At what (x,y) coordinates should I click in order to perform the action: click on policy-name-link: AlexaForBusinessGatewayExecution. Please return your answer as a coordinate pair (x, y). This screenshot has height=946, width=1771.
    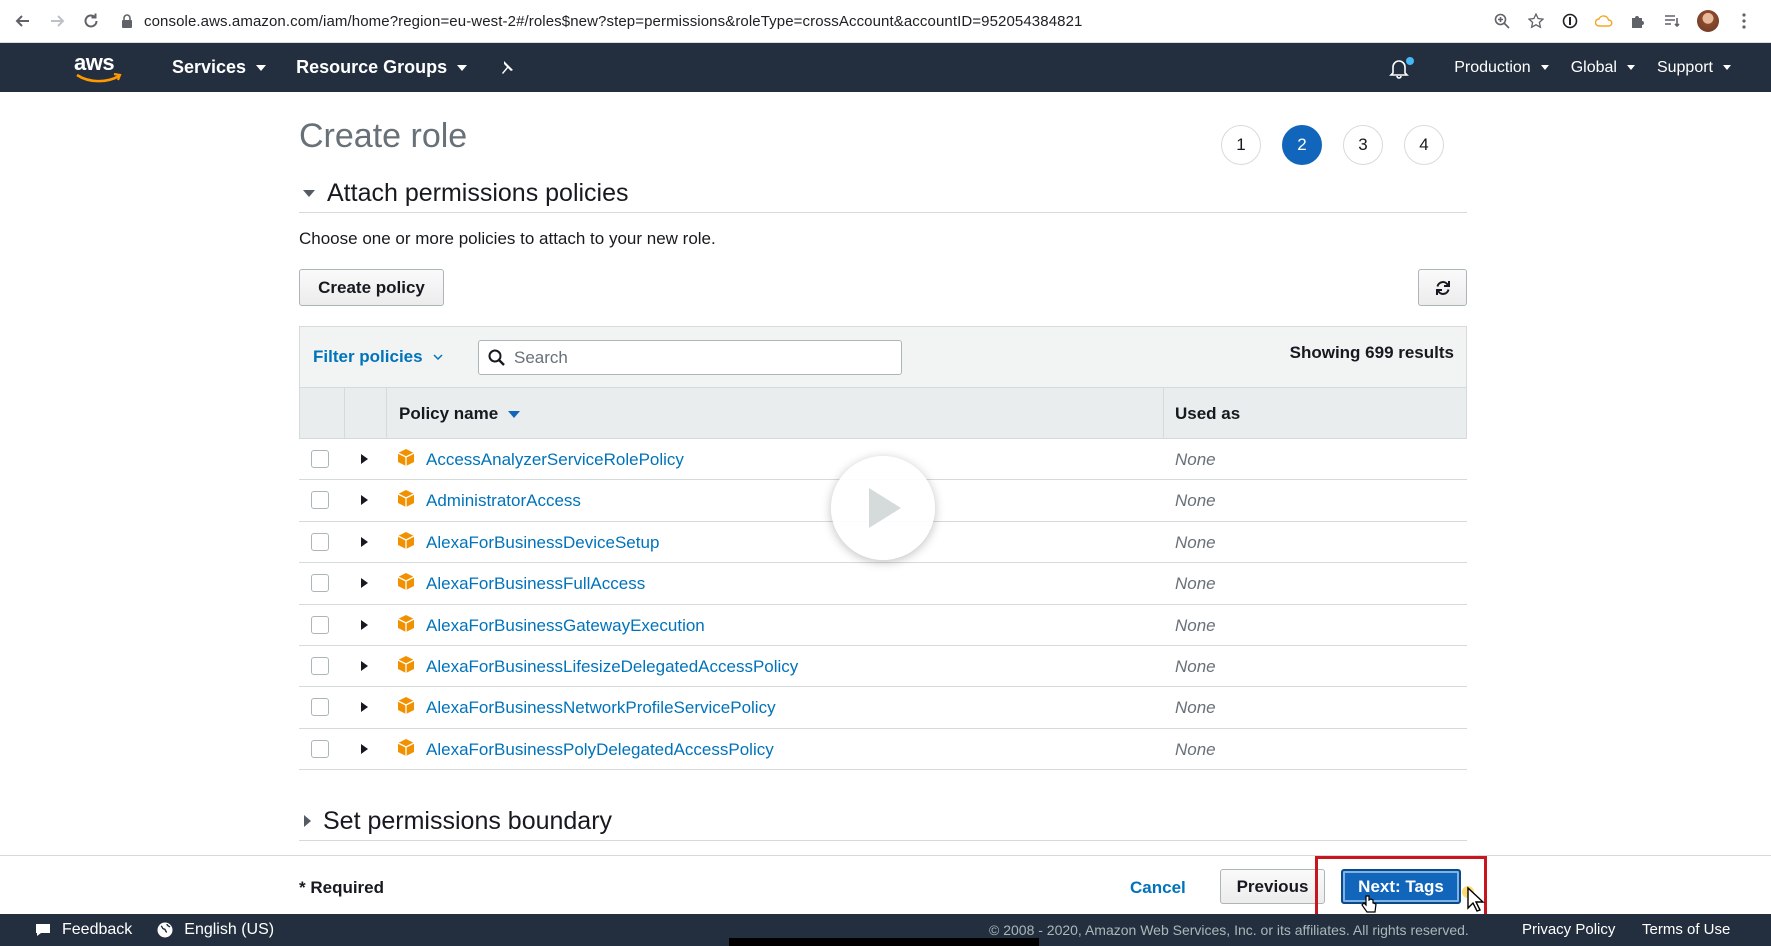
    Looking at the image, I should click on (565, 626).